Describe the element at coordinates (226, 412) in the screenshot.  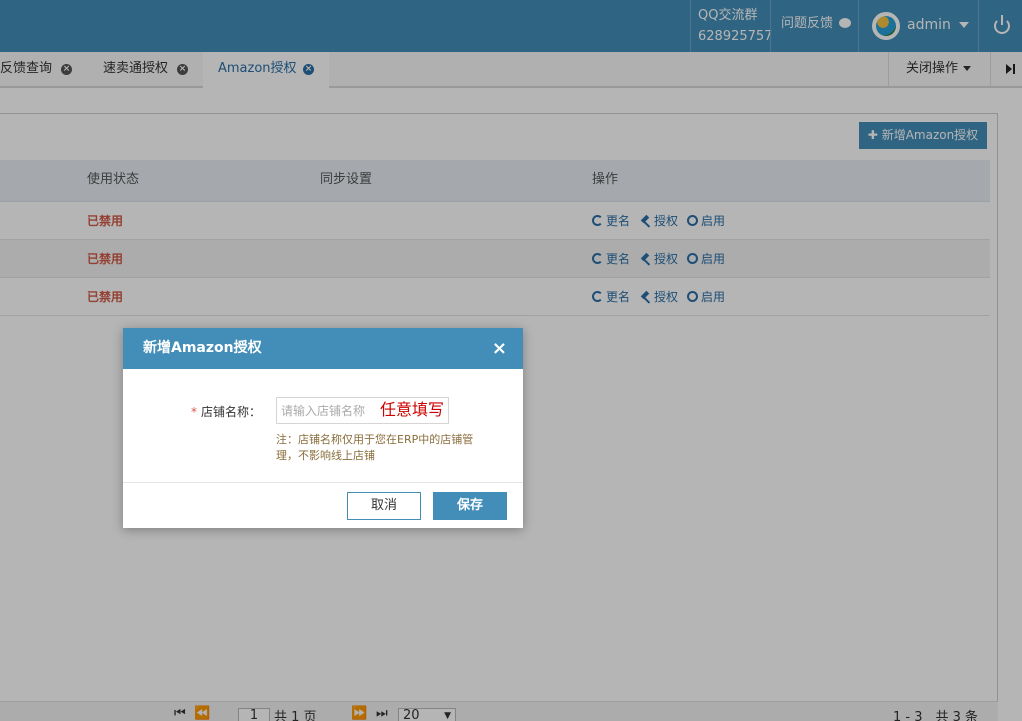
I see `store-name-label: * 店铺名称：` at that location.